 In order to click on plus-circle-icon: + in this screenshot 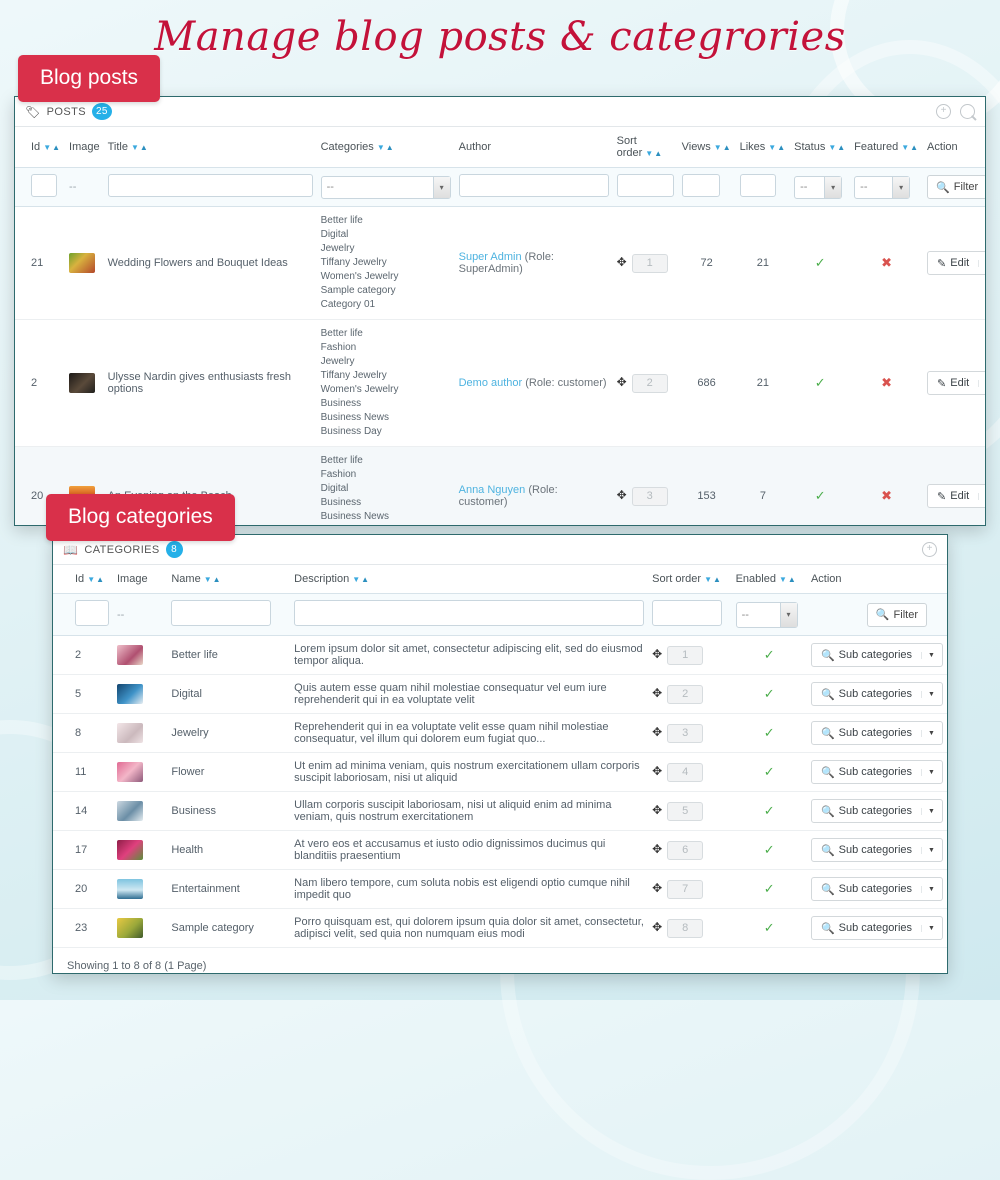, I will do `click(929, 549)`.